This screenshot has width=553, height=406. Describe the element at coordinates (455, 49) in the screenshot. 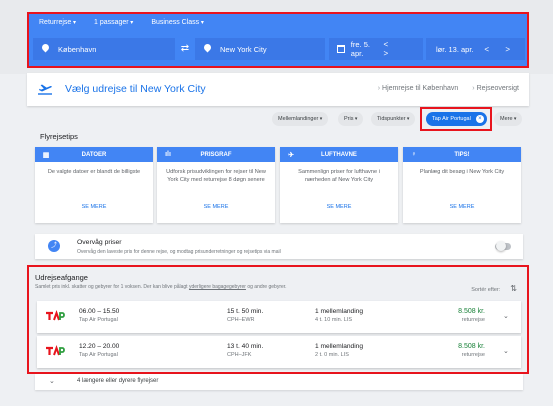

I see `return-date-value: lør. 13. apr.` at that location.